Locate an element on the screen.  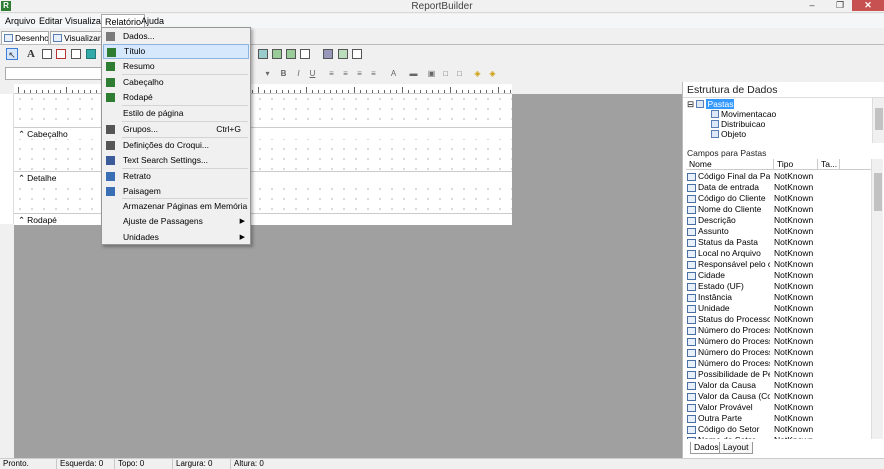
field-row: Cidade NotKnown is located at coordinates (779, 275).